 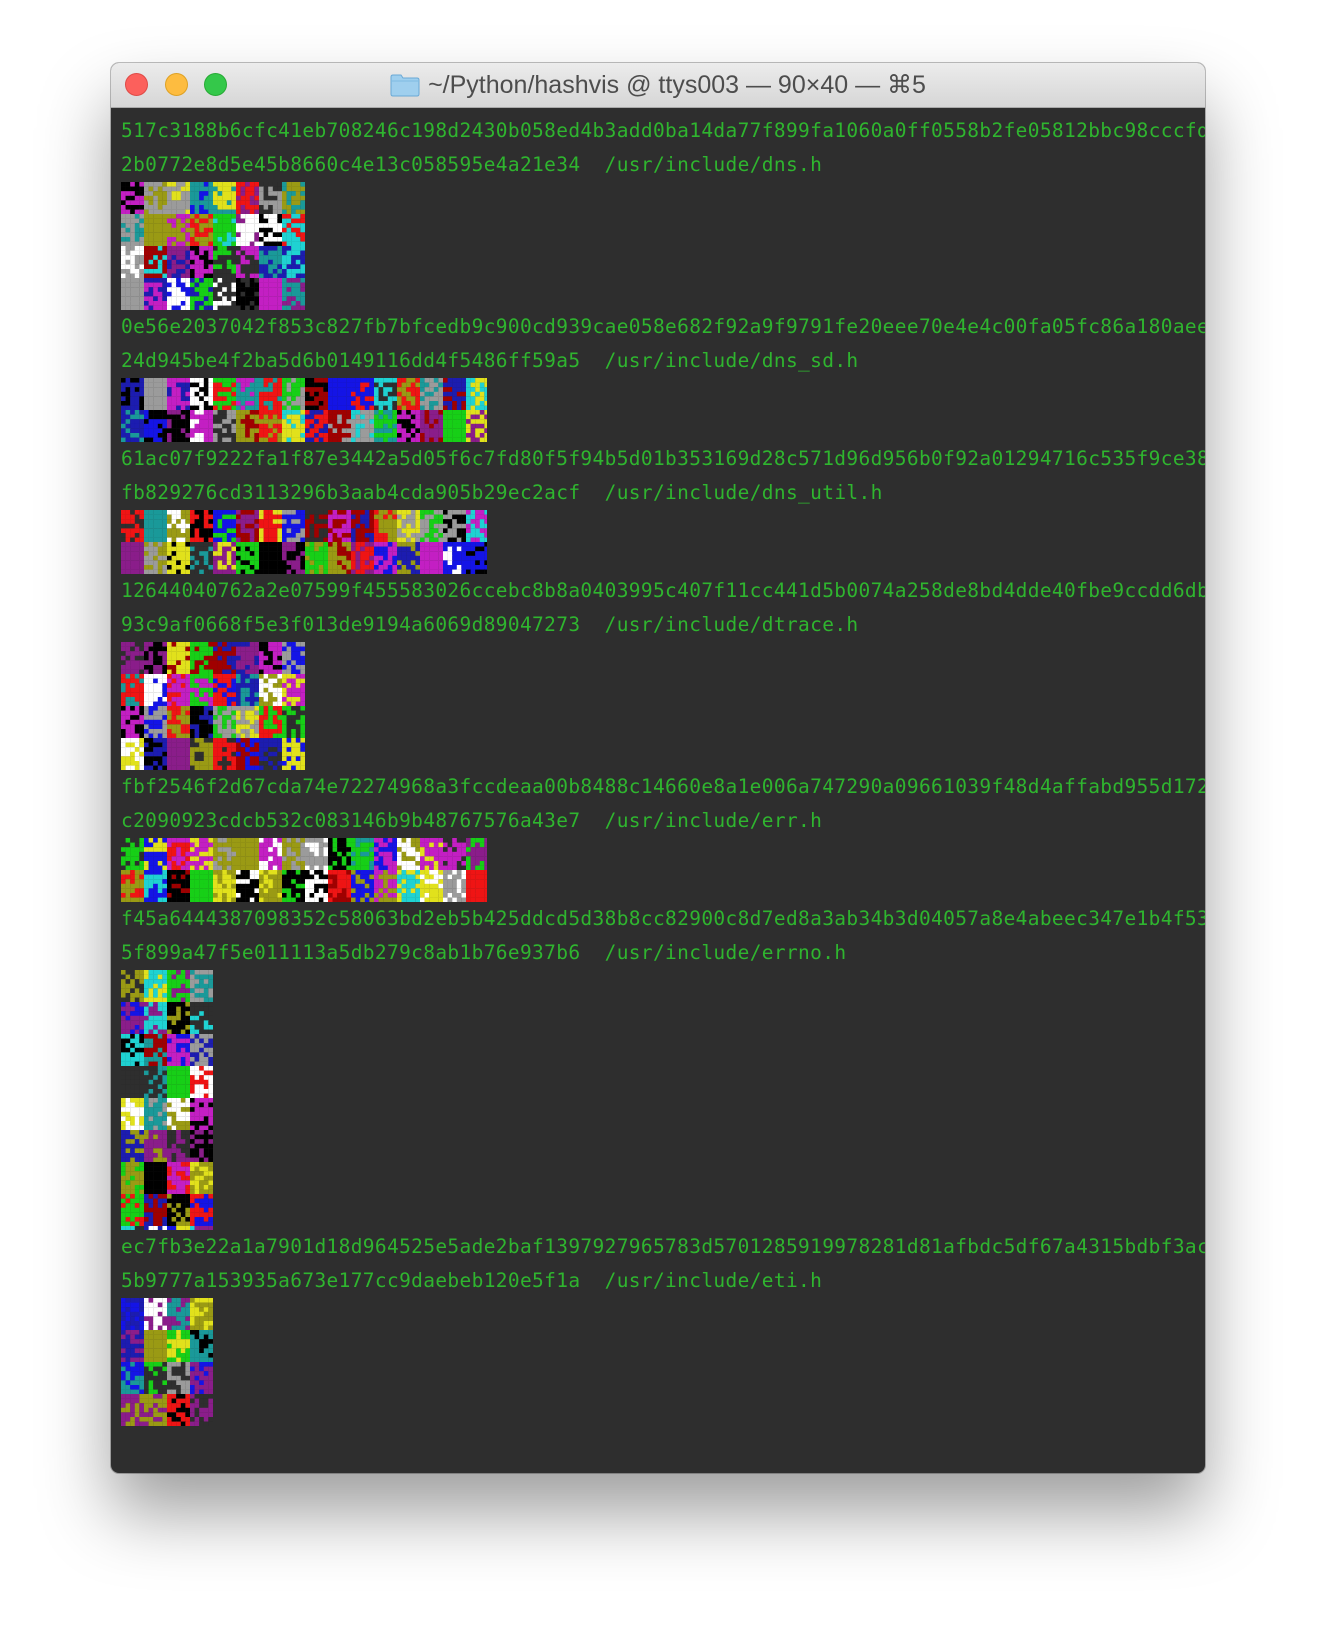 I want to click on window-title-area: ~/Python/hashvis @ ttys003 — 90×40 — ⌘5, so click(x=658, y=85).